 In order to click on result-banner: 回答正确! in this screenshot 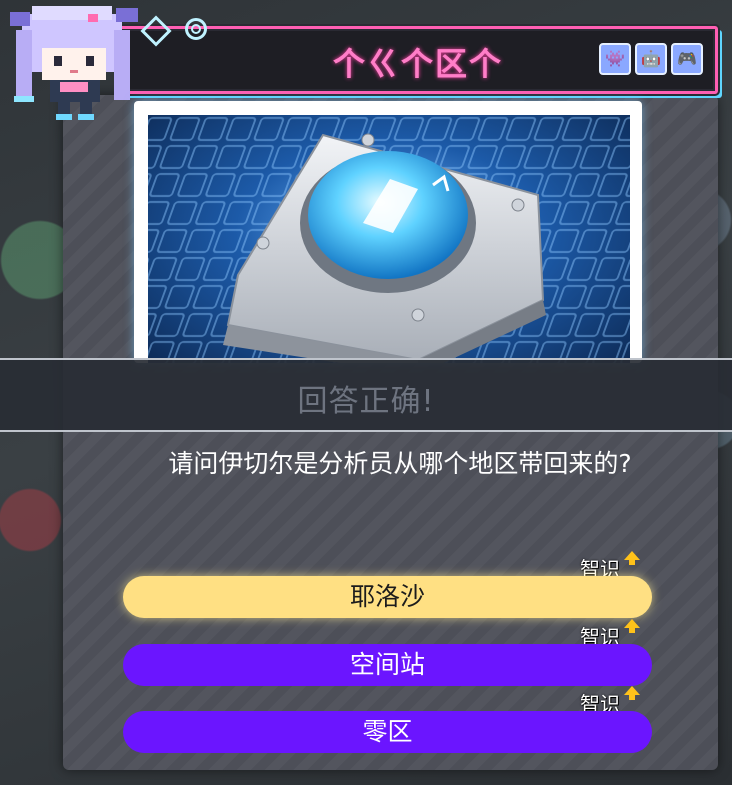, I will do `click(366, 395)`.